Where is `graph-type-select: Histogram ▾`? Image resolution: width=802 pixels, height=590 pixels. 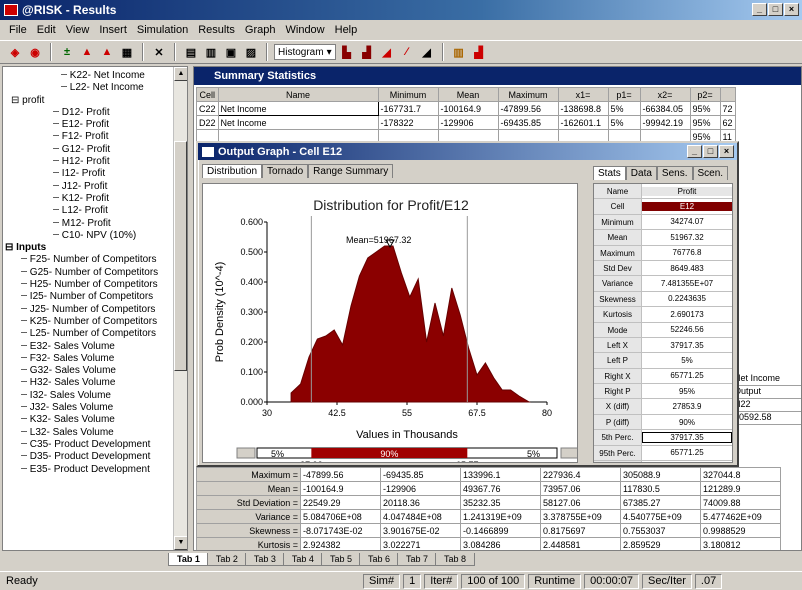
graph-type-select: Histogram ▾ is located at coordinates (305, 52).